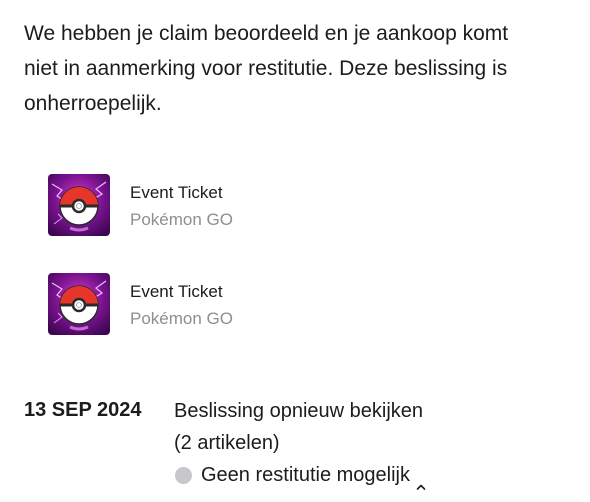 Image resolution: width=590 pixels, height=502 pixels. I want to click on status-dot-icon, so click(183, 475).